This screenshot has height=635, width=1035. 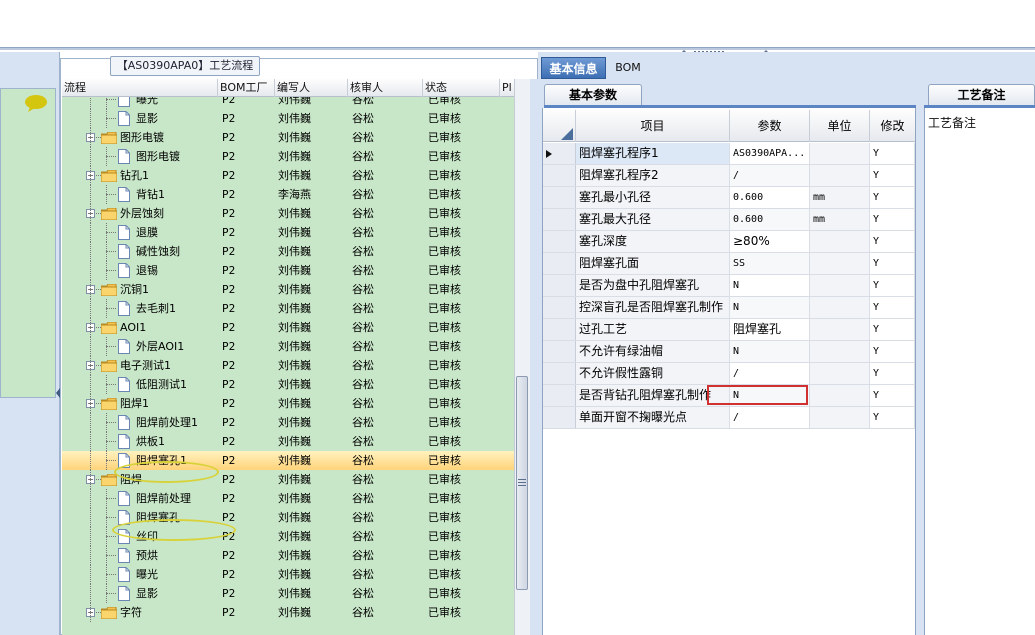 I want to click on grid-row: 不允许有绿油帽 N Y, so click(x=729, y=352).